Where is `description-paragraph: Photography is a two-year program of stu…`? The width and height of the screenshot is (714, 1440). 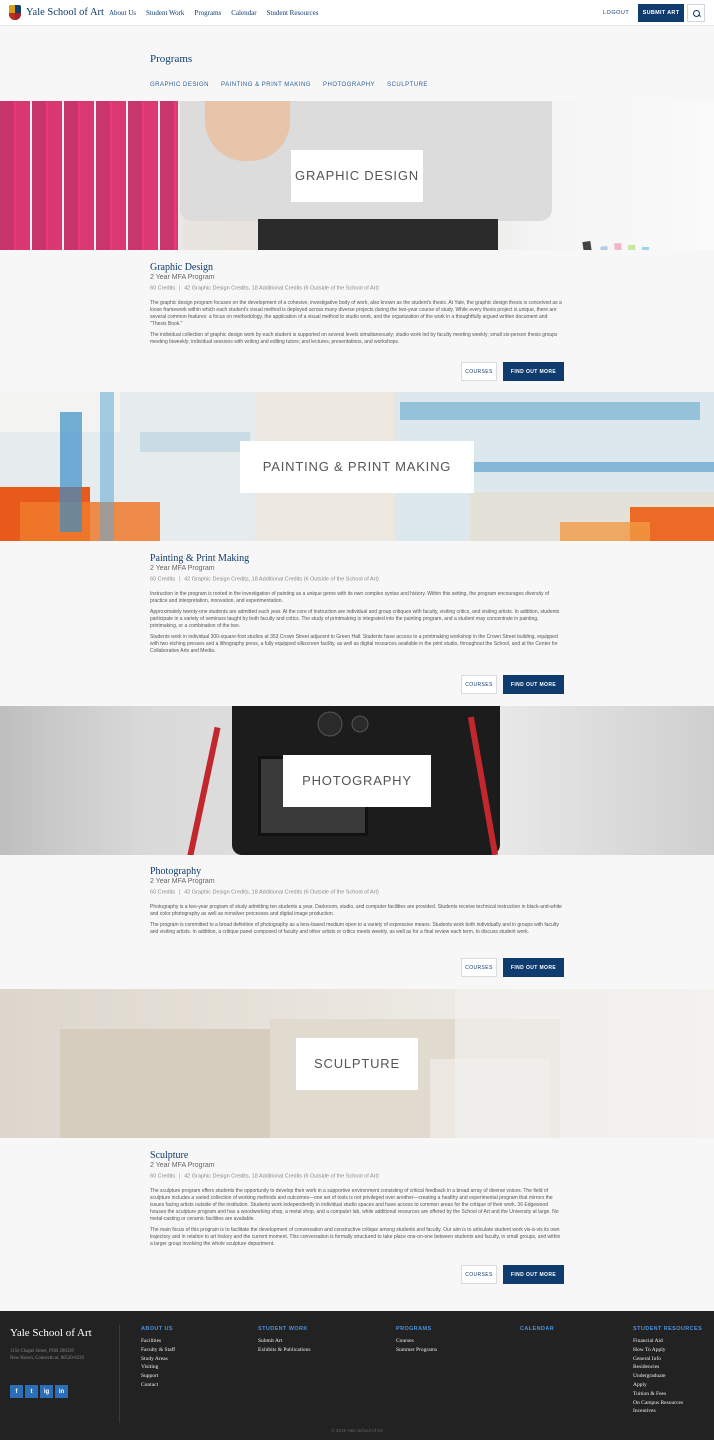 description-paragraph: Photography is a two-year program of stu… is located at coordinates (356, 911).